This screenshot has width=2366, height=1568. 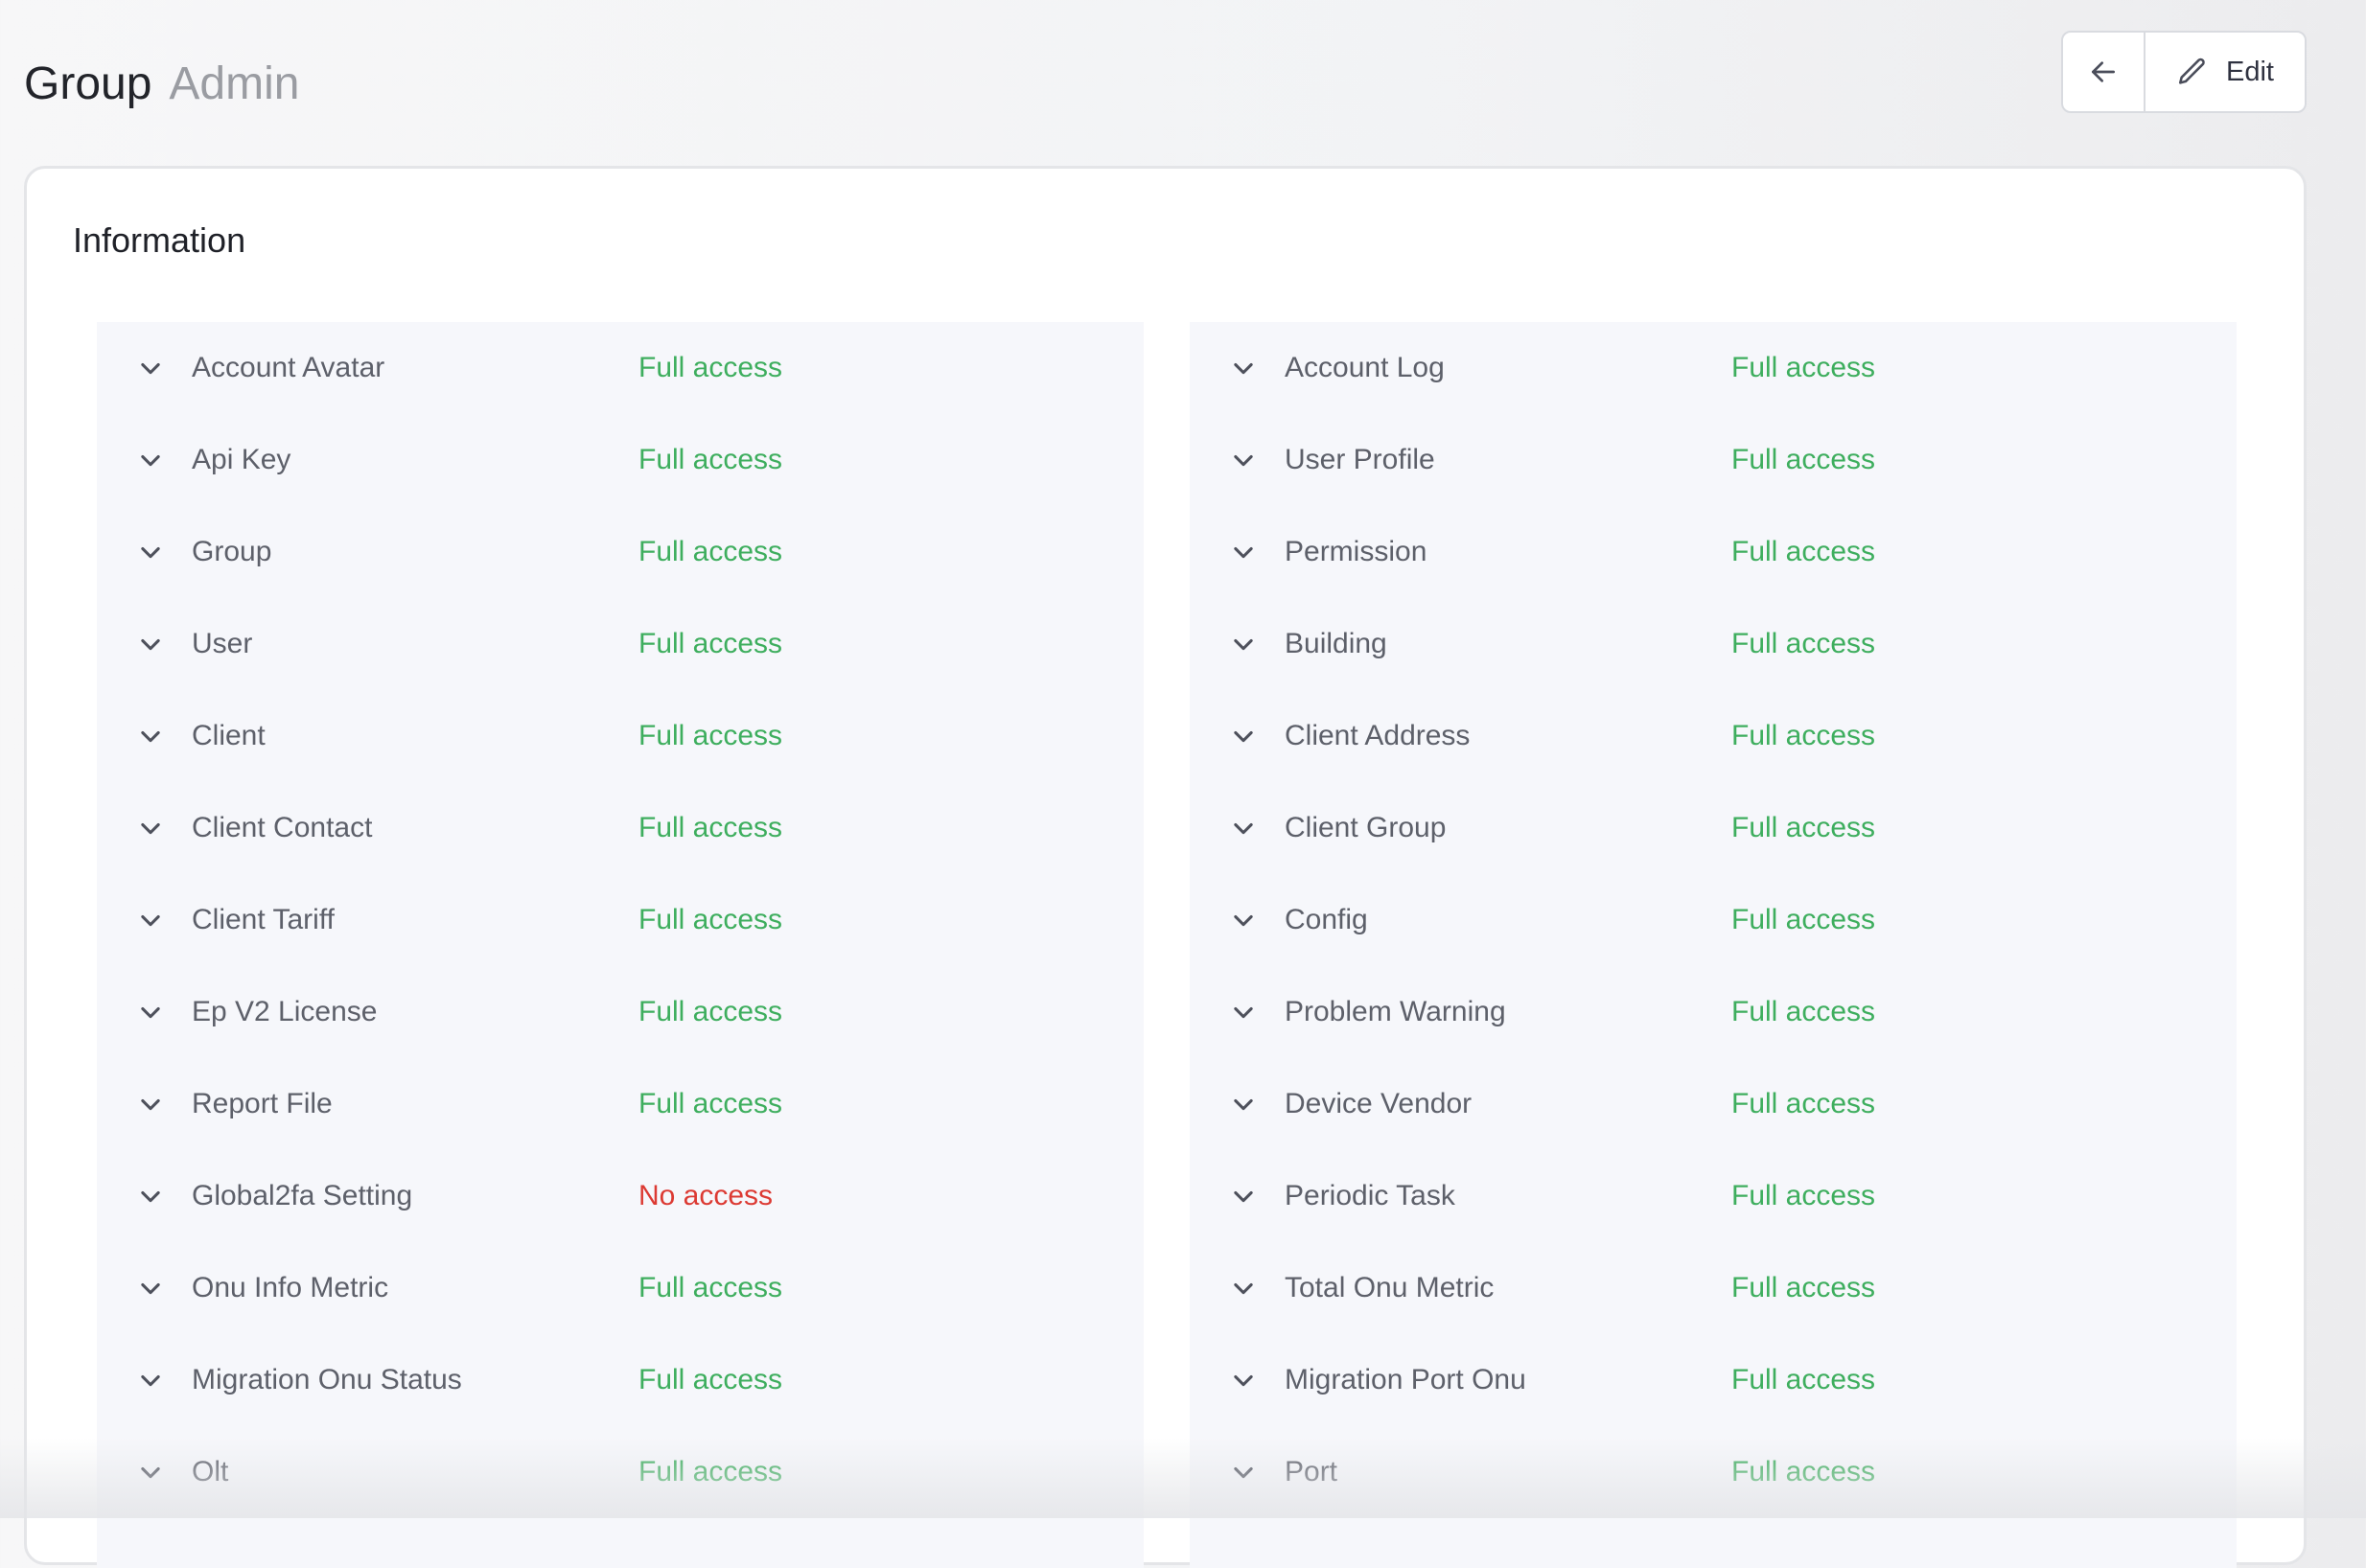 I want to click on permission-name: Migration Port Onu, so click(x=1405, y=1379).